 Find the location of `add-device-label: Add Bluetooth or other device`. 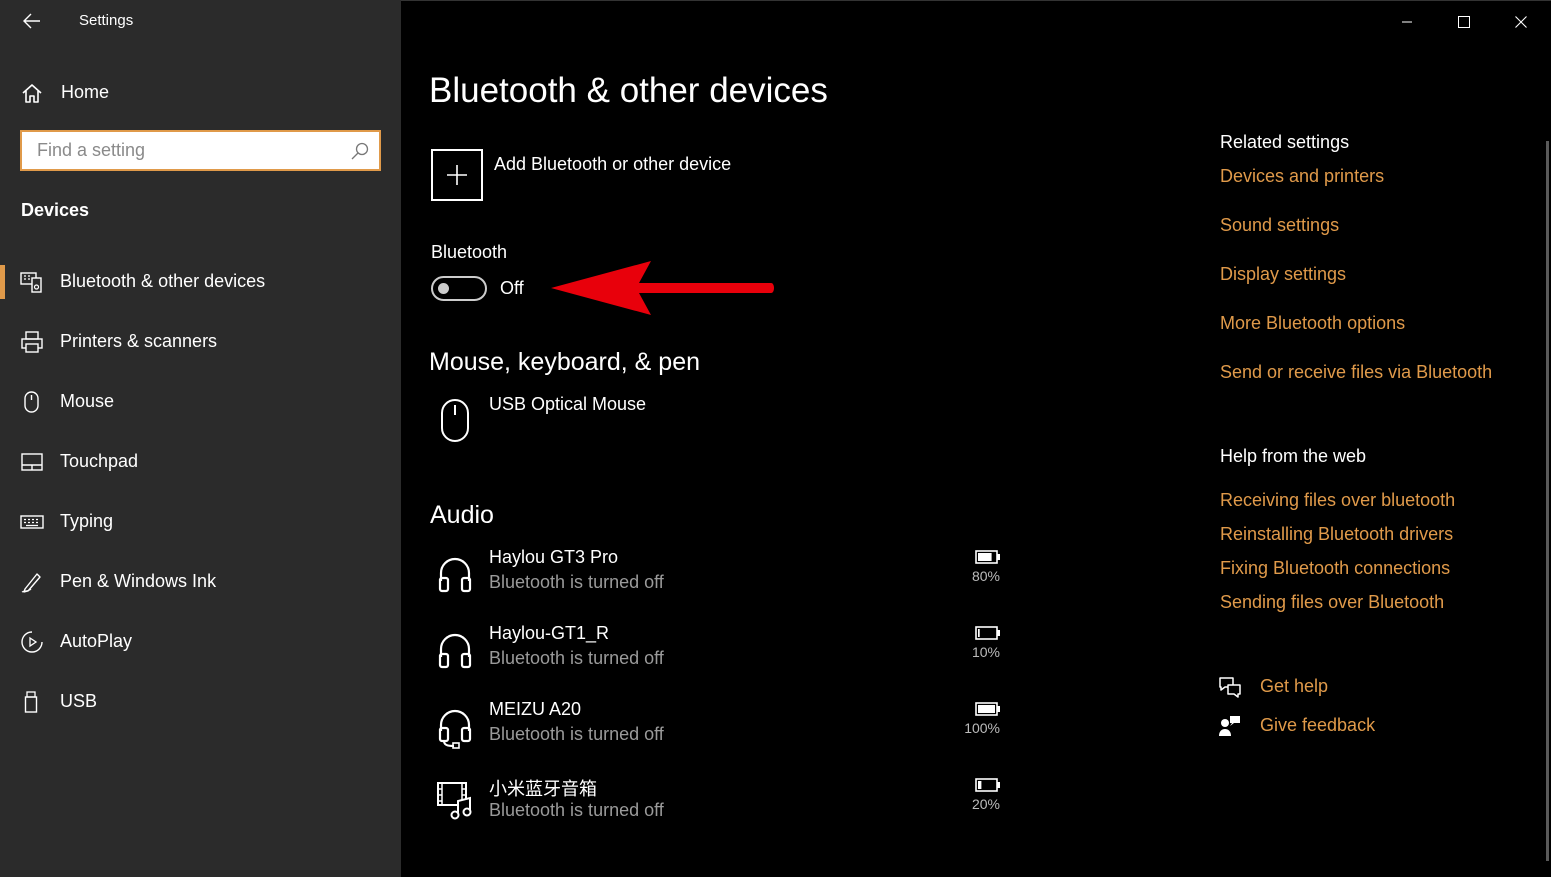

add-device-label: Add Bluetooth or other device is located at coordinates (613, 164).